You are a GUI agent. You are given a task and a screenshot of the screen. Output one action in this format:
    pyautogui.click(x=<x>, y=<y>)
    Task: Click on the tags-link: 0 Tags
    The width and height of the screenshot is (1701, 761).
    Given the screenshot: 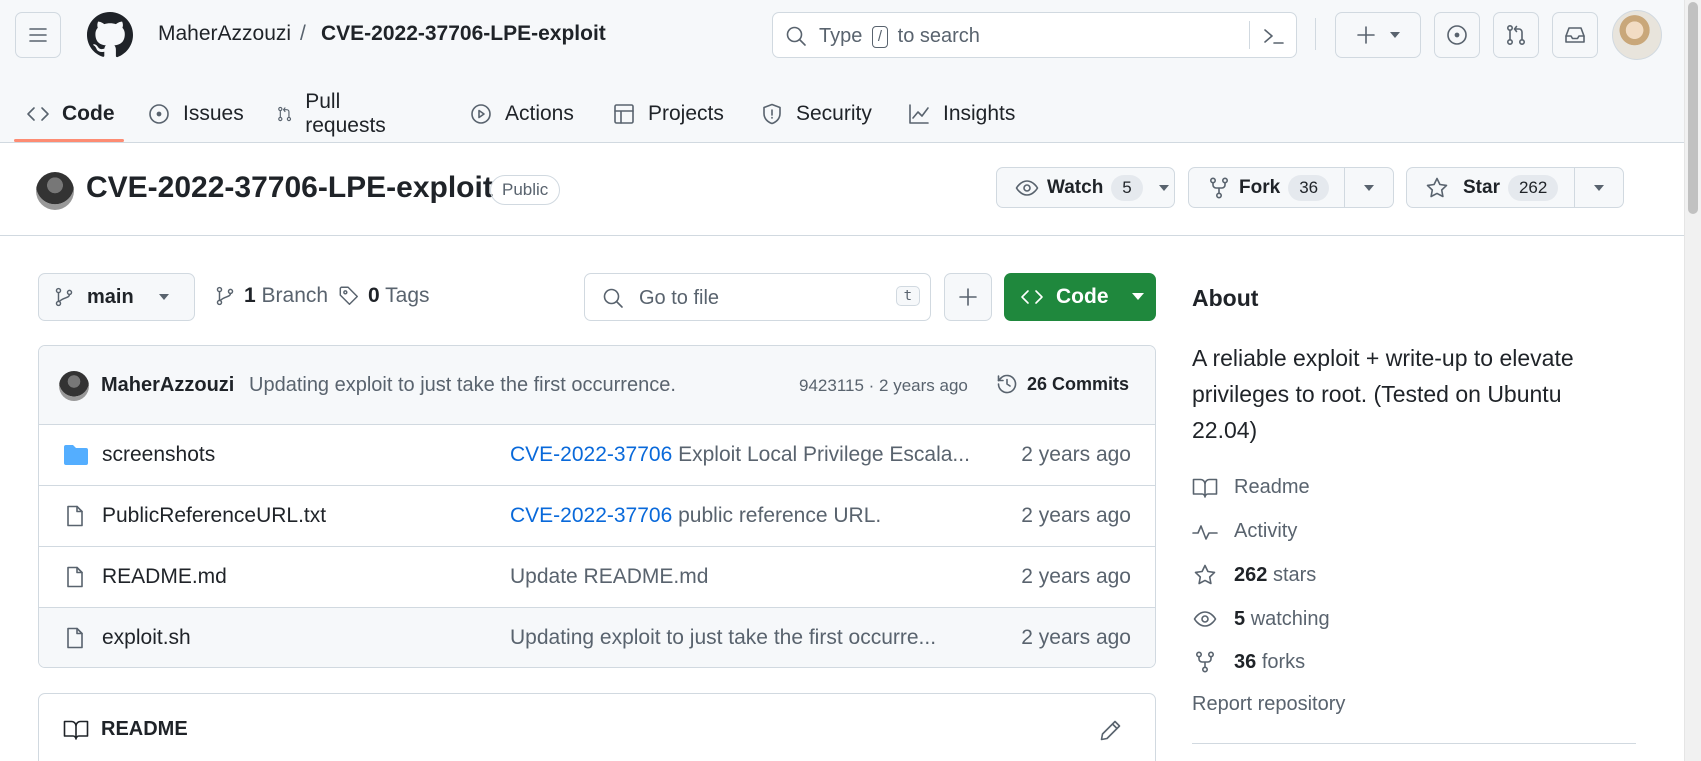 What is the action you would take?
    pyautogui.click(x=384, y=296)
    